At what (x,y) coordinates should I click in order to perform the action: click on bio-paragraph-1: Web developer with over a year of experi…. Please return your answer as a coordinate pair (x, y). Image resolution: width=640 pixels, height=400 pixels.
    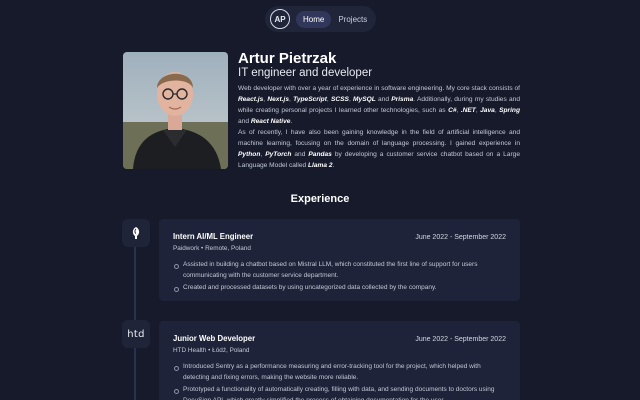
    Looking at the image, I should click on (379, 105).